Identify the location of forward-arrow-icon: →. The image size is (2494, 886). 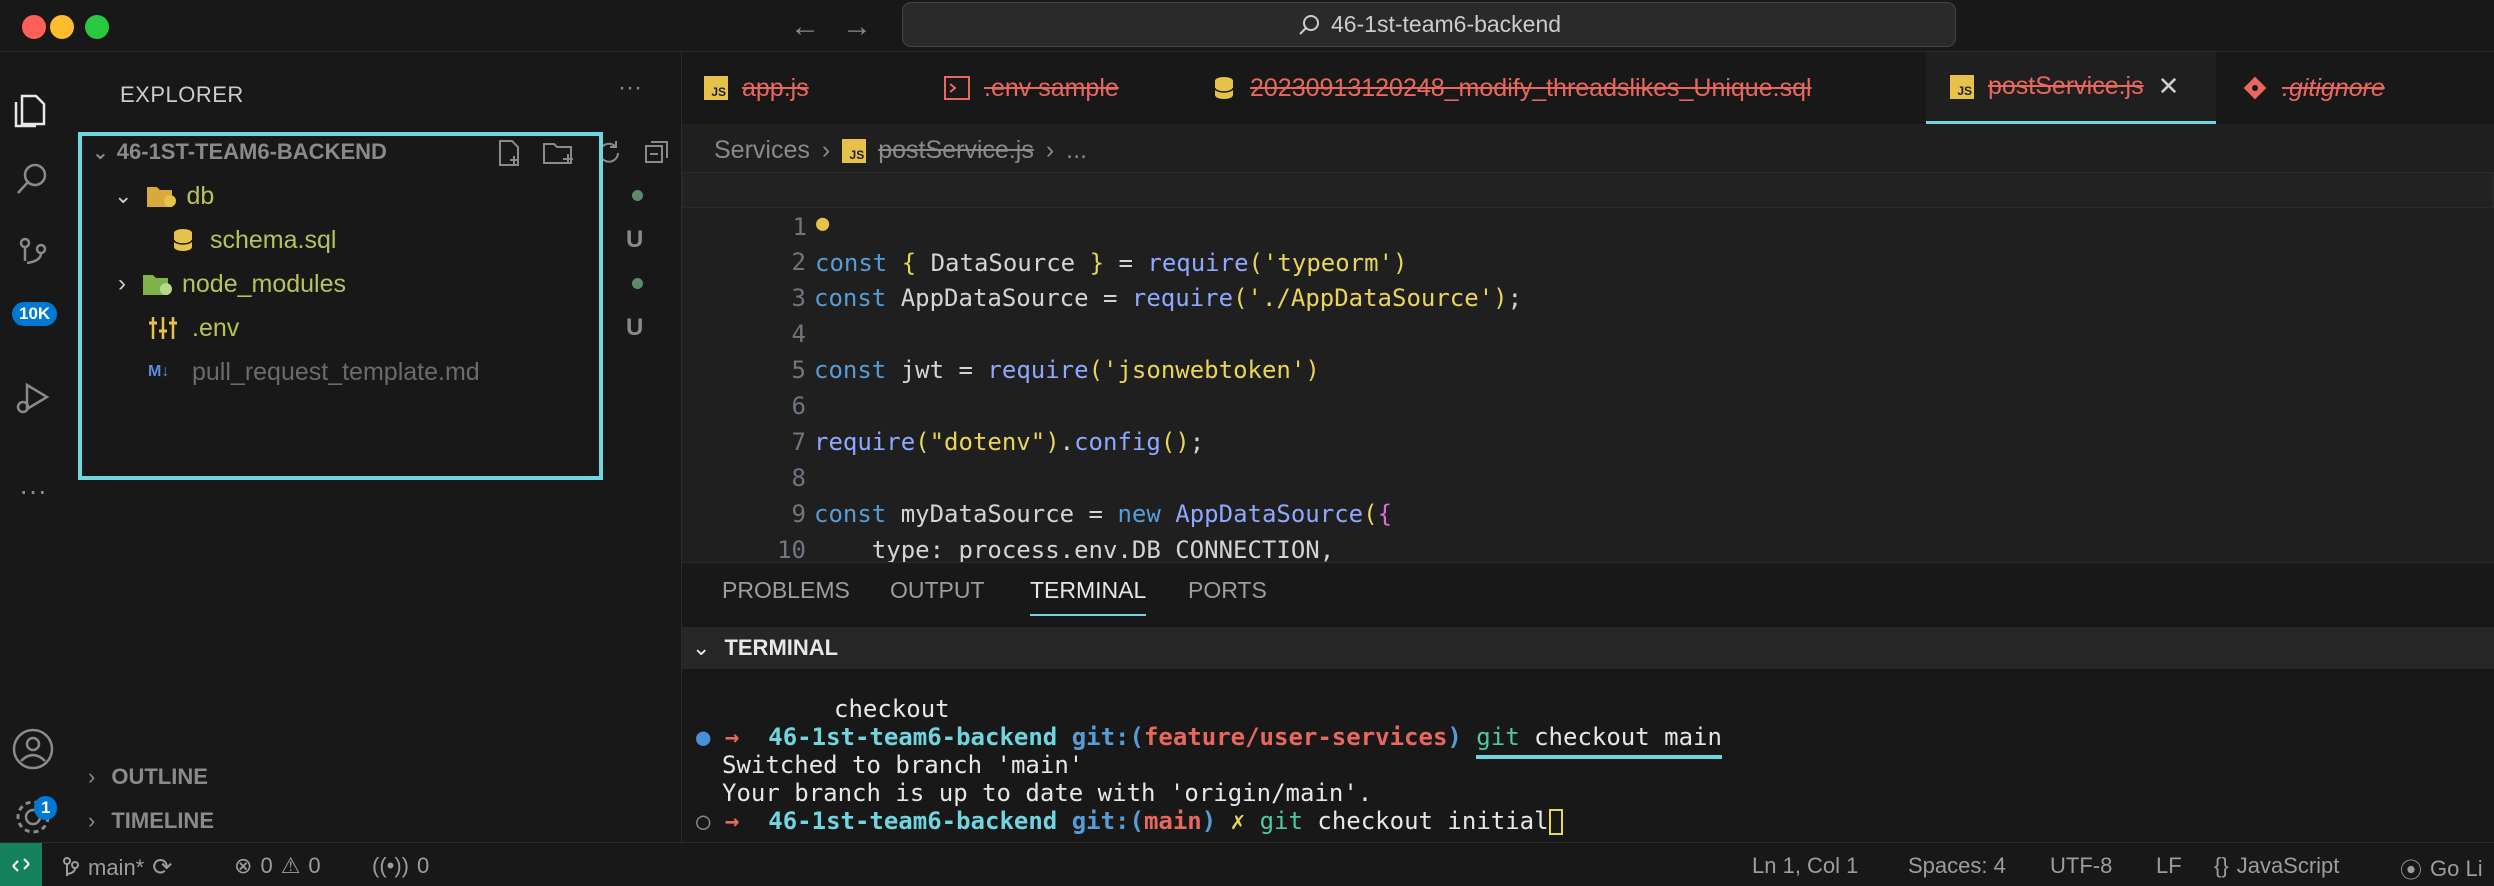
(857, 27).